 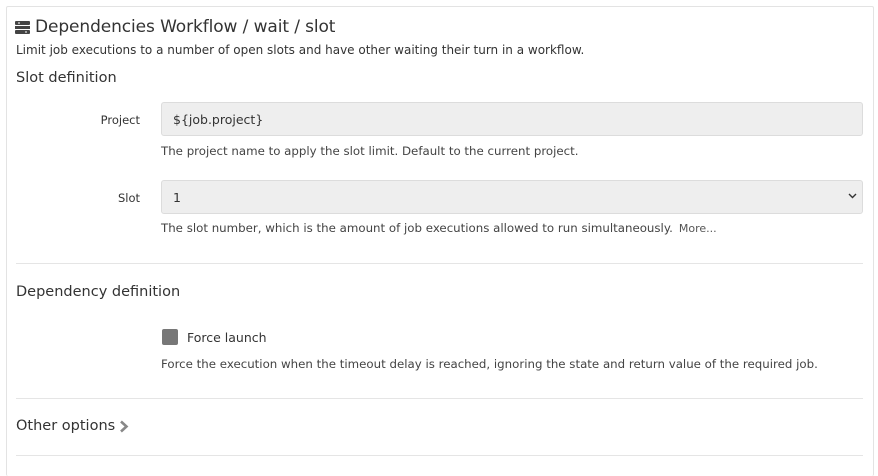 I want to click on page-title: Dependencies Workflow / wait / slot, so click(x=185, y=27).